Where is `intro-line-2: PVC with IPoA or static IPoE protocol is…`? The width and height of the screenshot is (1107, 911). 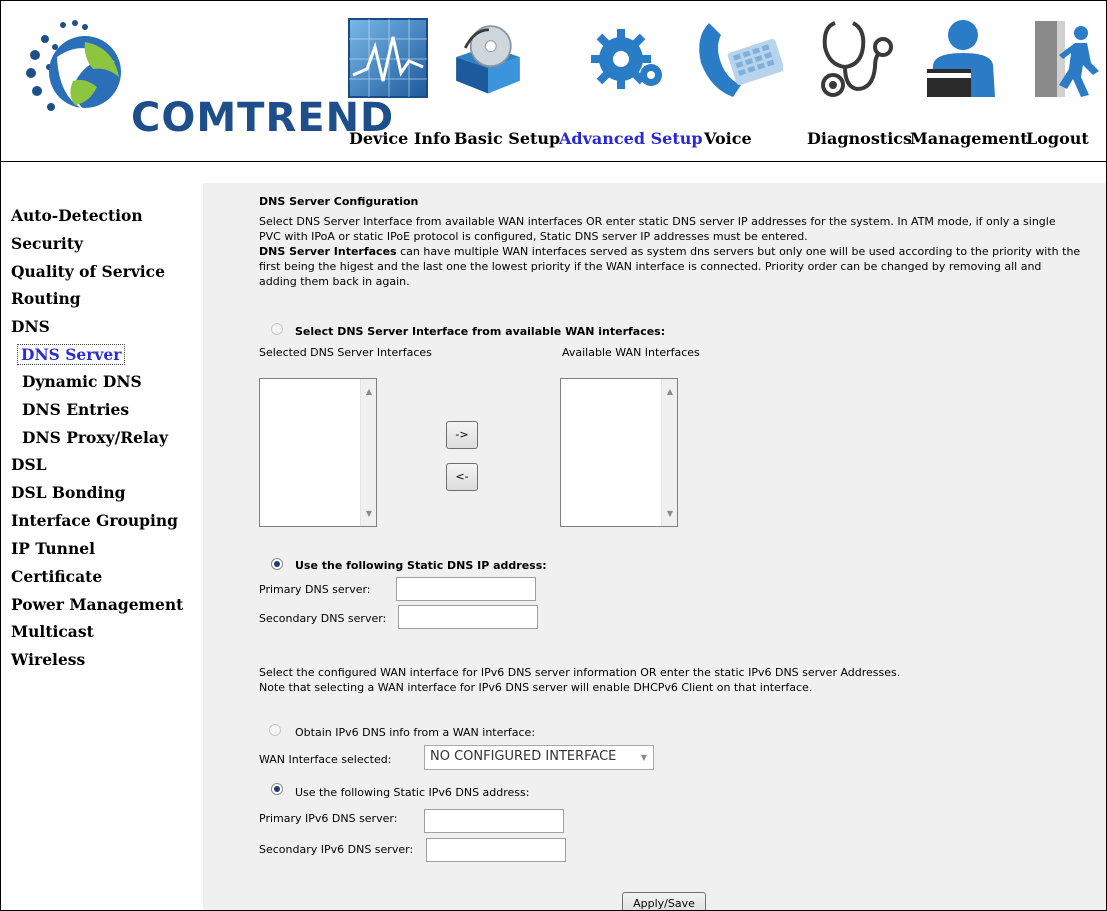 intro-line-2: PVC with IPoA or static IPoE protocol is… is located at coordinates (533, 236).